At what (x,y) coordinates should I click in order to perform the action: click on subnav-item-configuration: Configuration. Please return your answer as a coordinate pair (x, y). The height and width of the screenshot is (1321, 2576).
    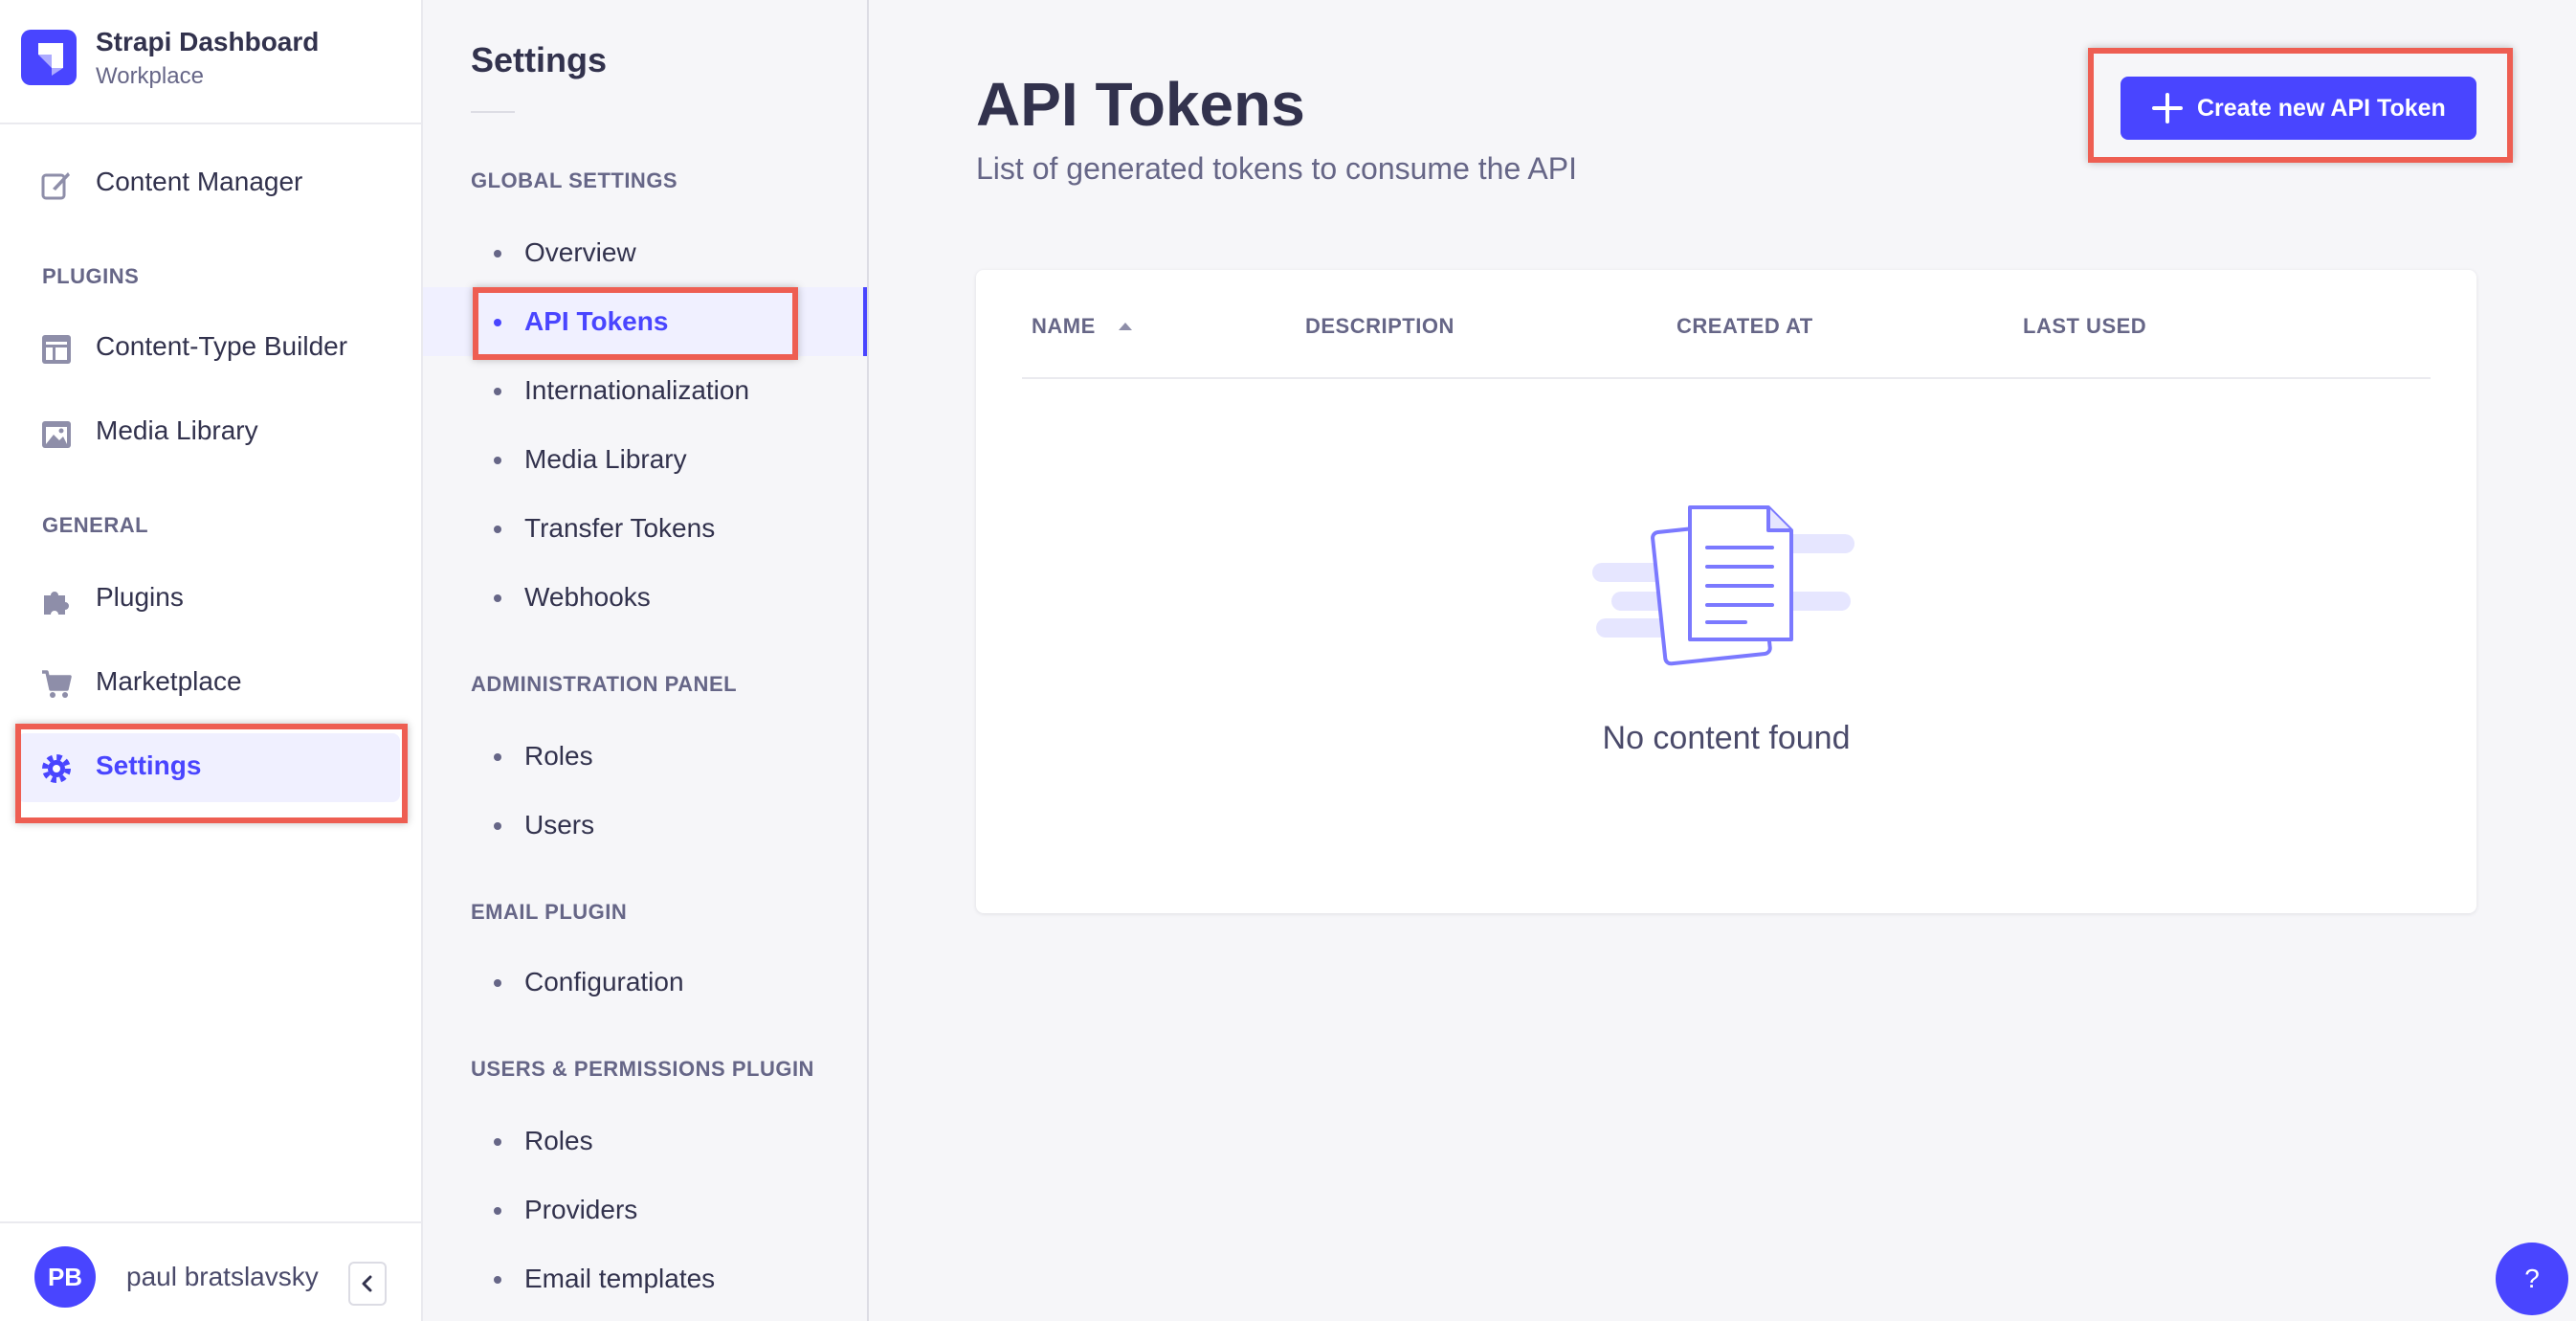
    Looking at the image, I should click on (645, 982).